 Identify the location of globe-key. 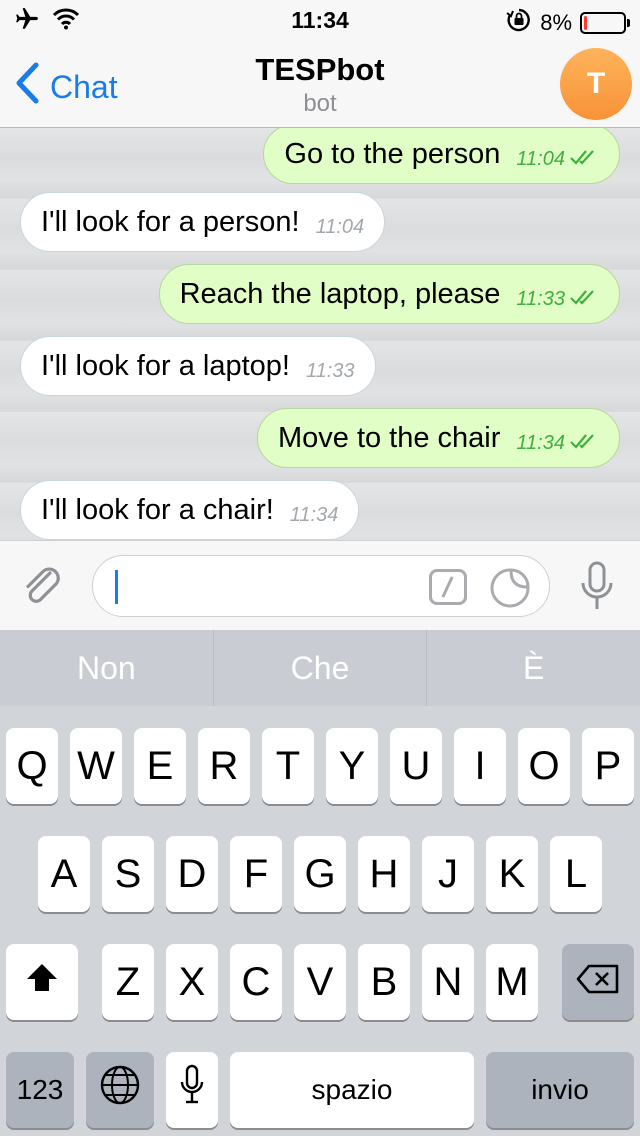
(120, 1090).